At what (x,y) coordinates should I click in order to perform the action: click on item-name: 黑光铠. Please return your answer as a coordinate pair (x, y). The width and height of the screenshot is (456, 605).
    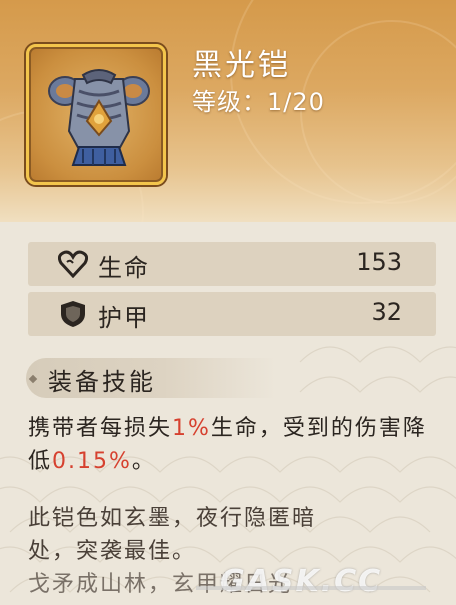
    Looking at the image, I should click on (241, 65).